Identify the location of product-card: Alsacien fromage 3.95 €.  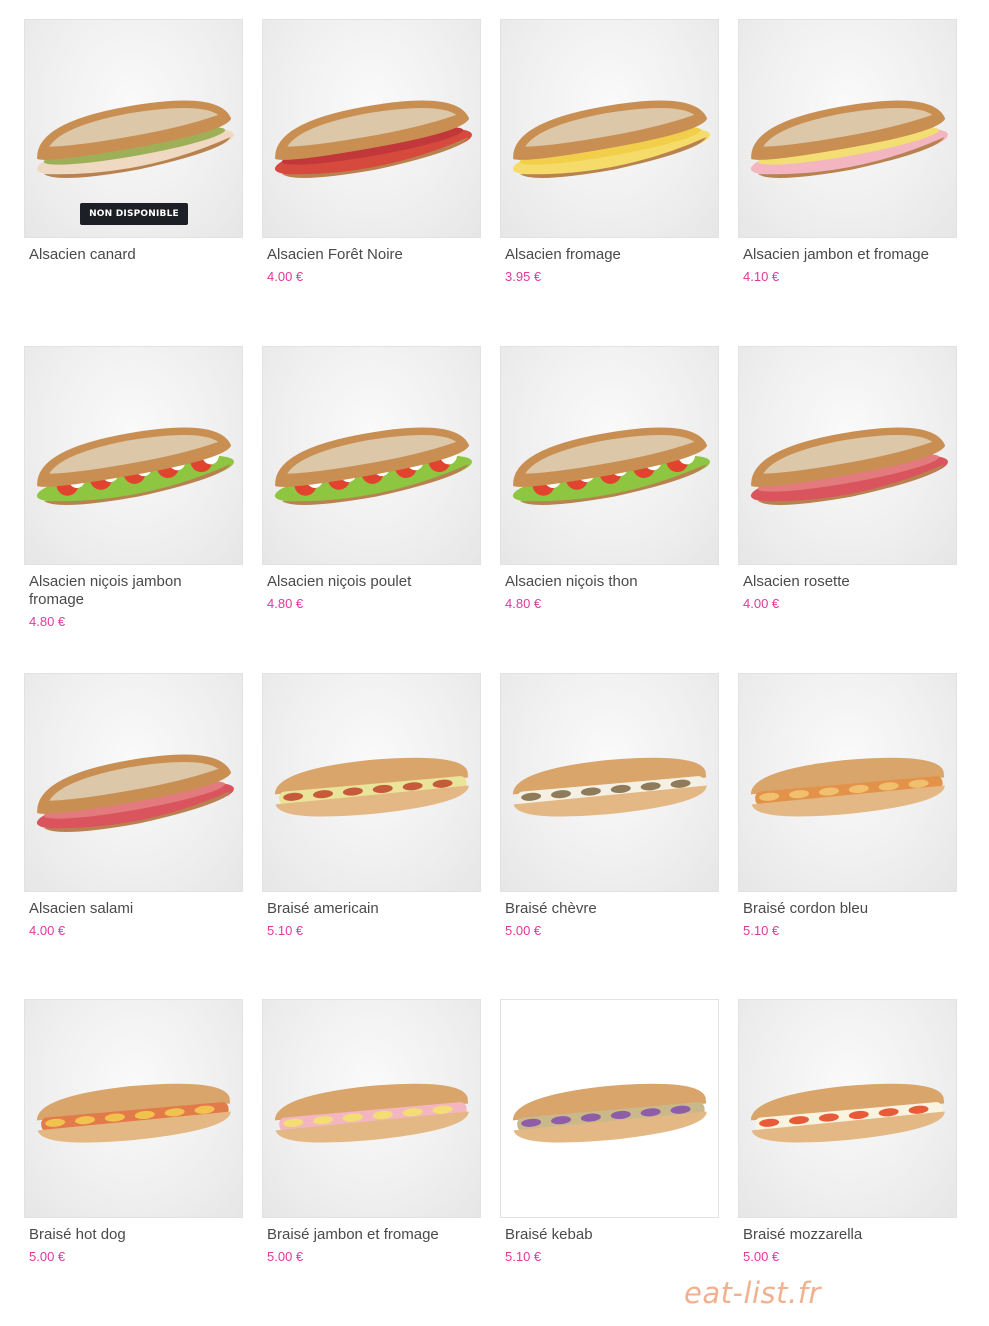
(609, 151).